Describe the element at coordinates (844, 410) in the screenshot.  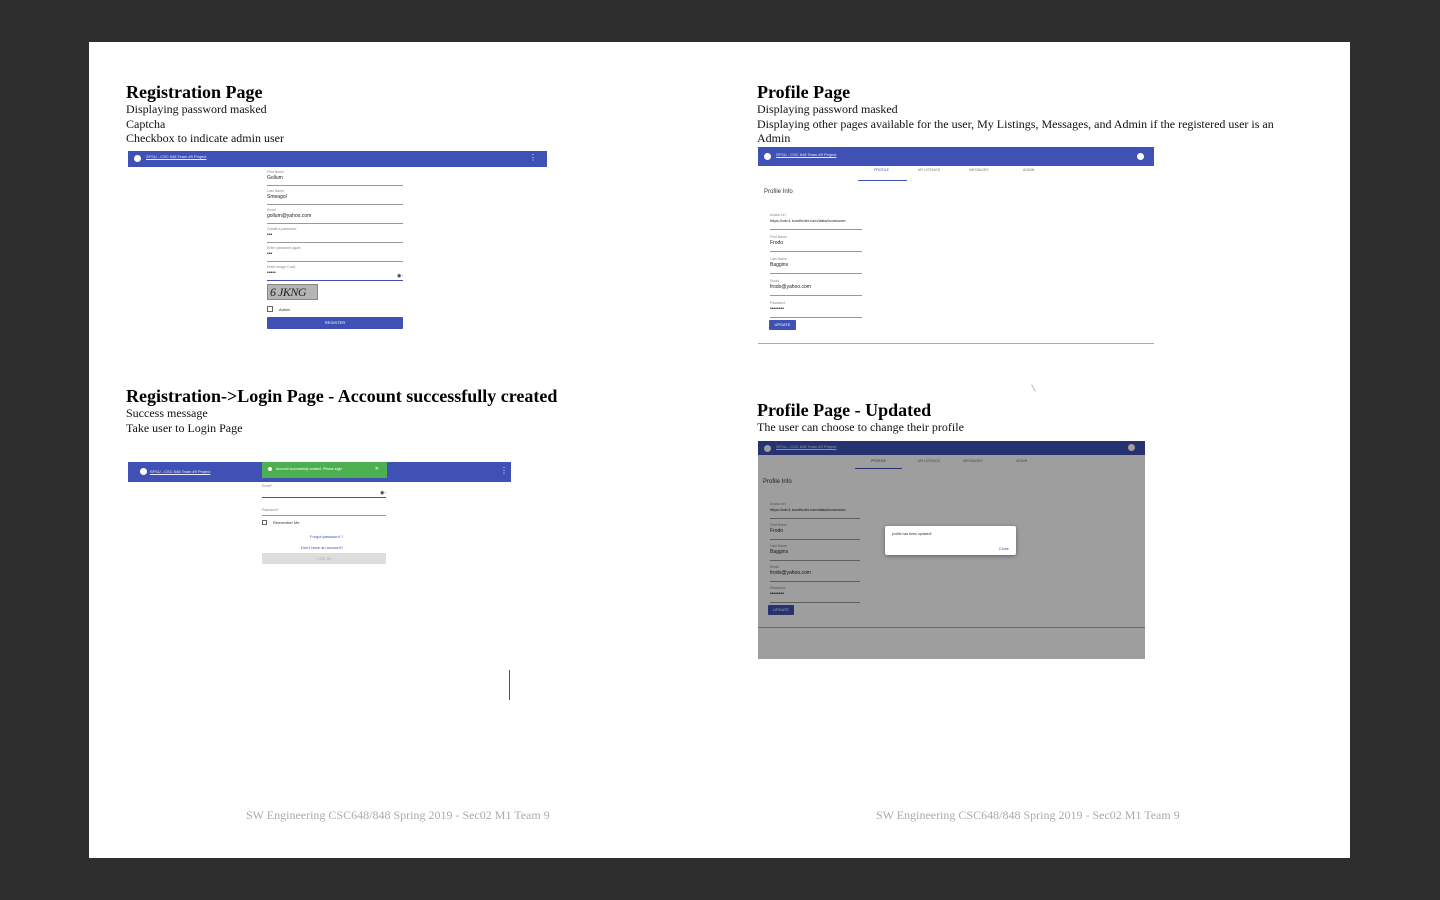
I see `section-title: Profile Page - Updated` at that location.